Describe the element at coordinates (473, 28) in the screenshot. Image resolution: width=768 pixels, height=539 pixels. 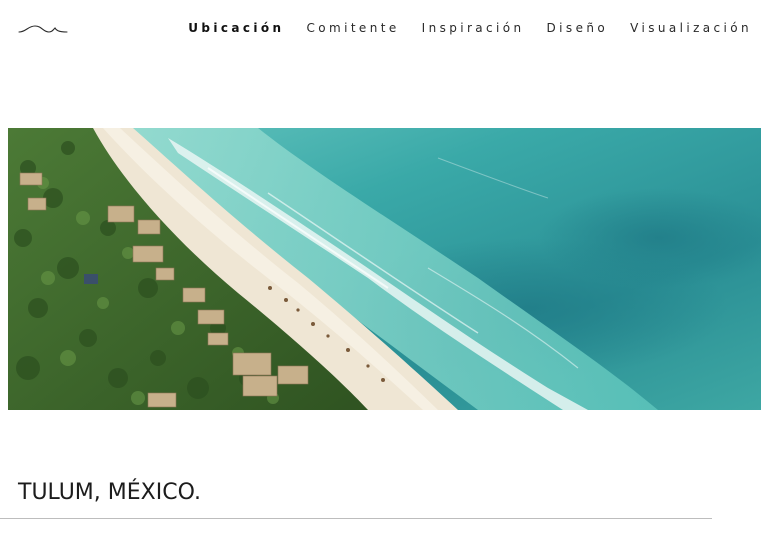
I see `nav-item-inspiracion: Inspiración` at that location.